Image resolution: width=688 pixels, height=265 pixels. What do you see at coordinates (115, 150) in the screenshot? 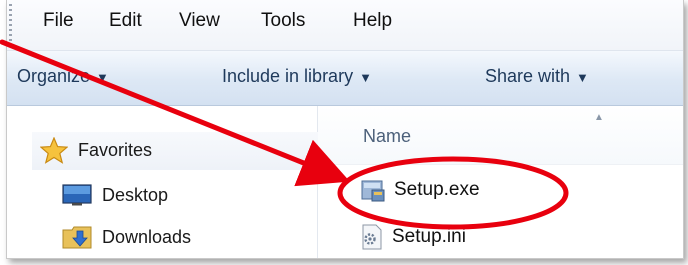
I see `nav-label-favorites: Favorites` at bounding box center [115, 150].